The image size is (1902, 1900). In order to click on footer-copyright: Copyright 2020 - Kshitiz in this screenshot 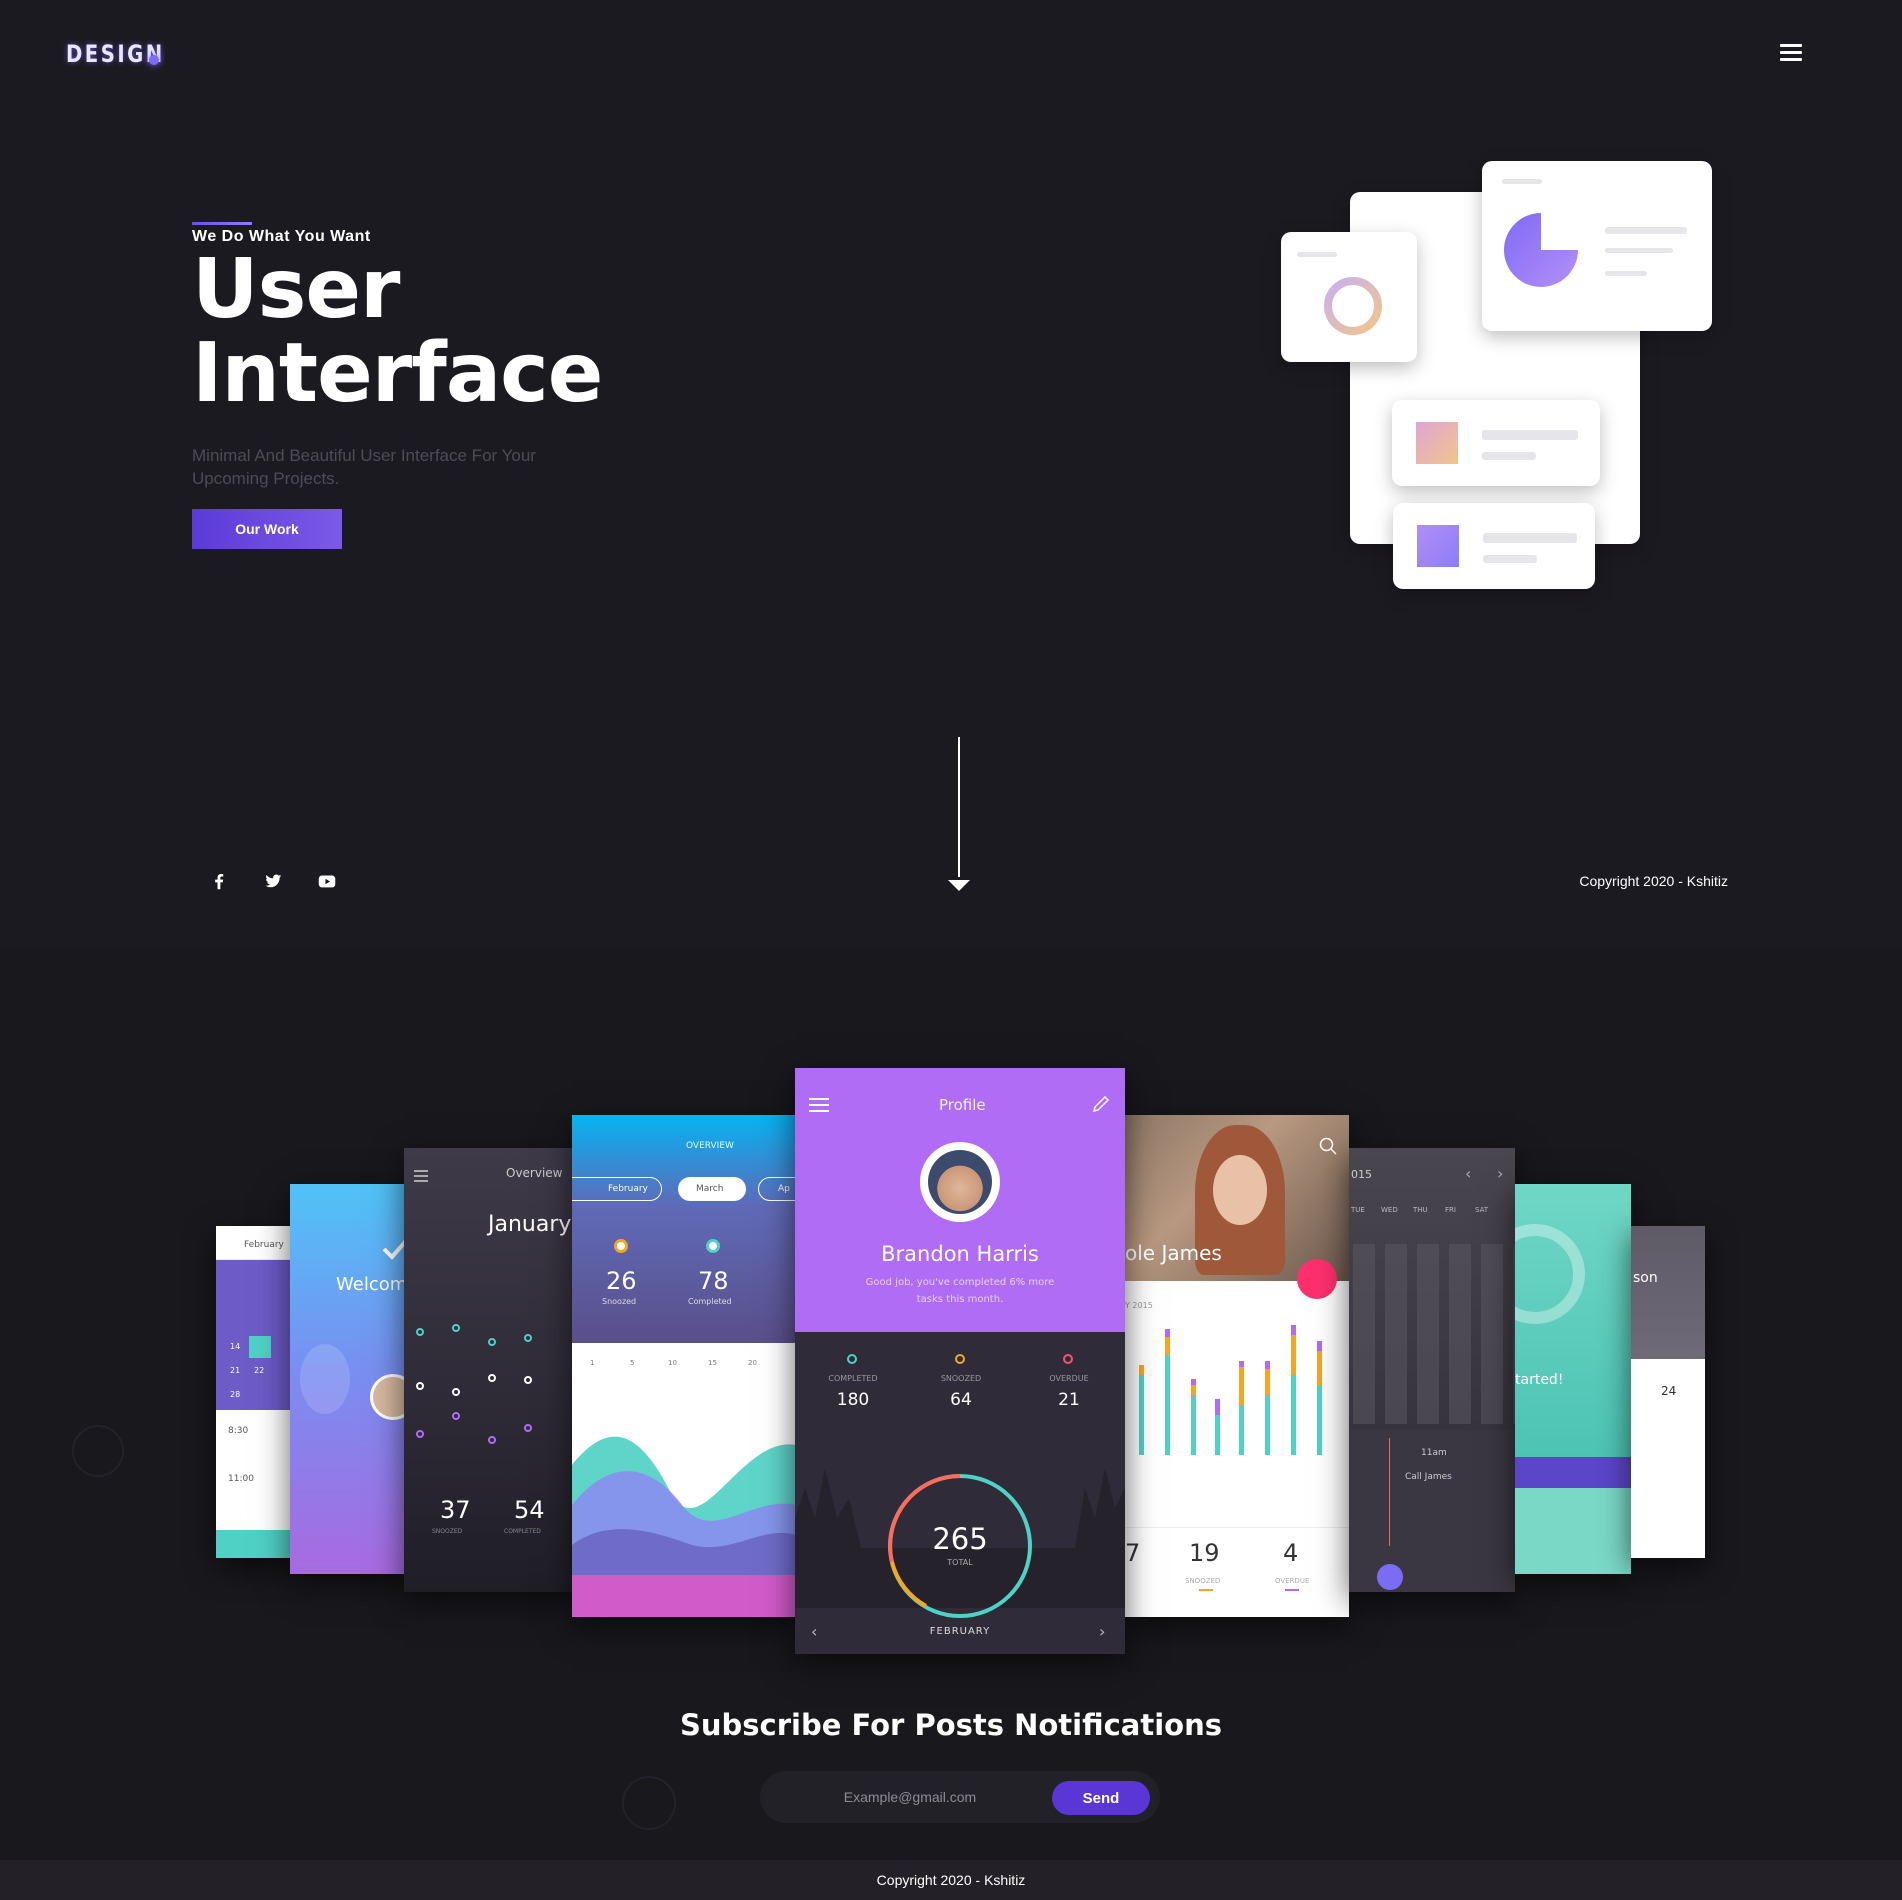, I will do `click(951, 1880)`.